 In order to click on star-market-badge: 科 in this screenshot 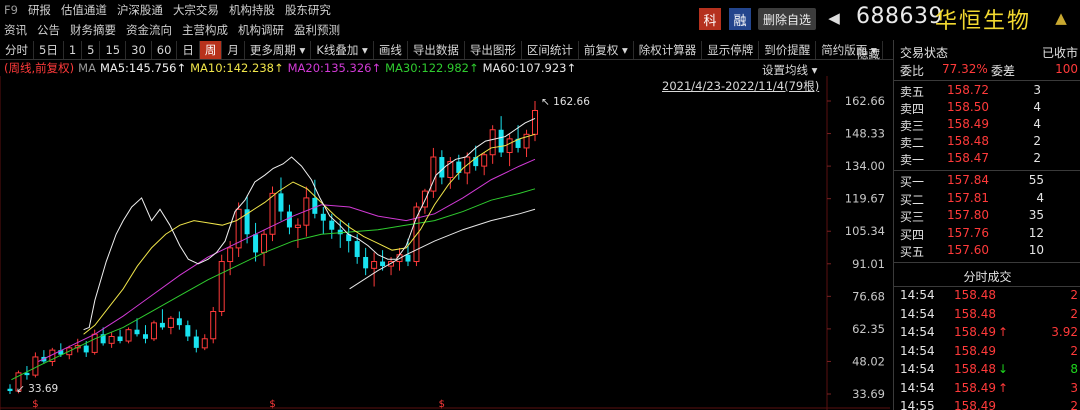, I will do `click(710, 19)`.